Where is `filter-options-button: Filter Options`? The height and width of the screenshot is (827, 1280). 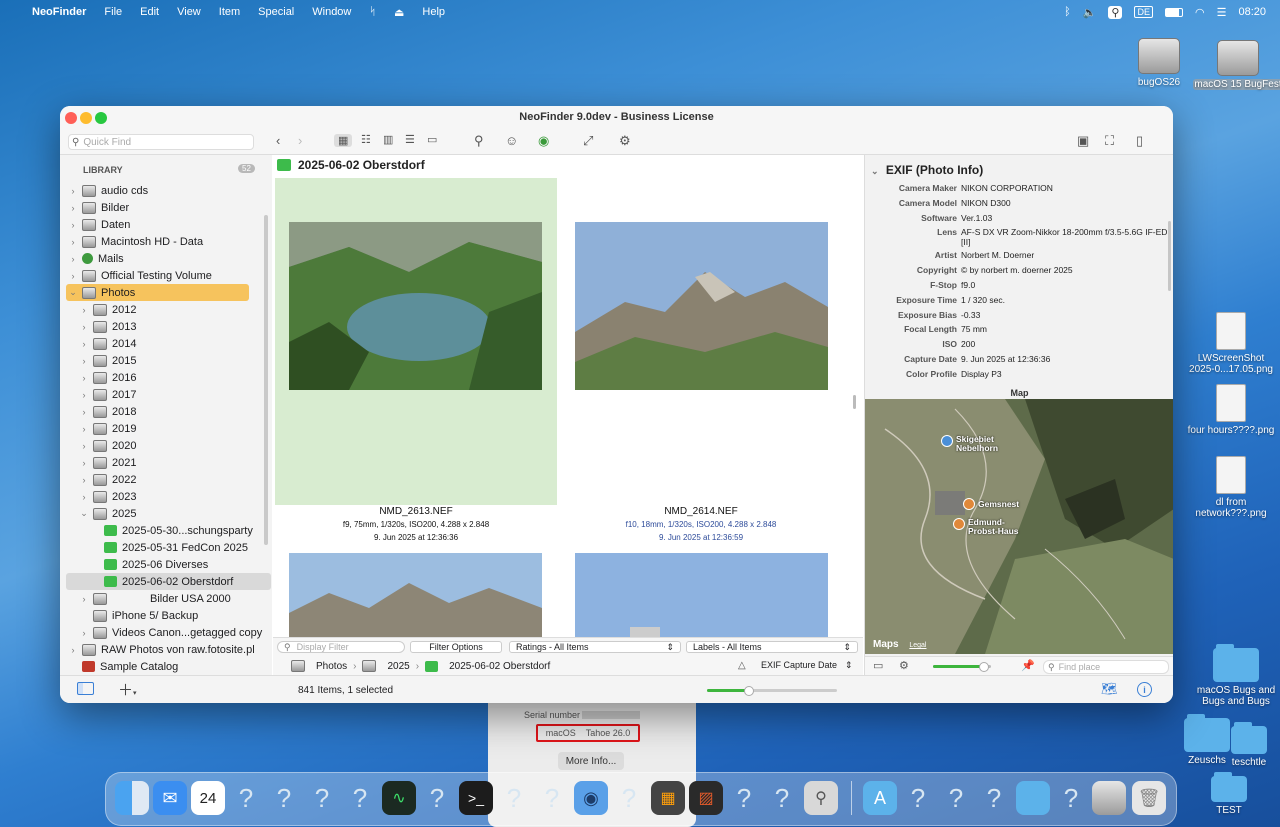 filter-options-button: Filter Options is located at coordinates (456, 647).